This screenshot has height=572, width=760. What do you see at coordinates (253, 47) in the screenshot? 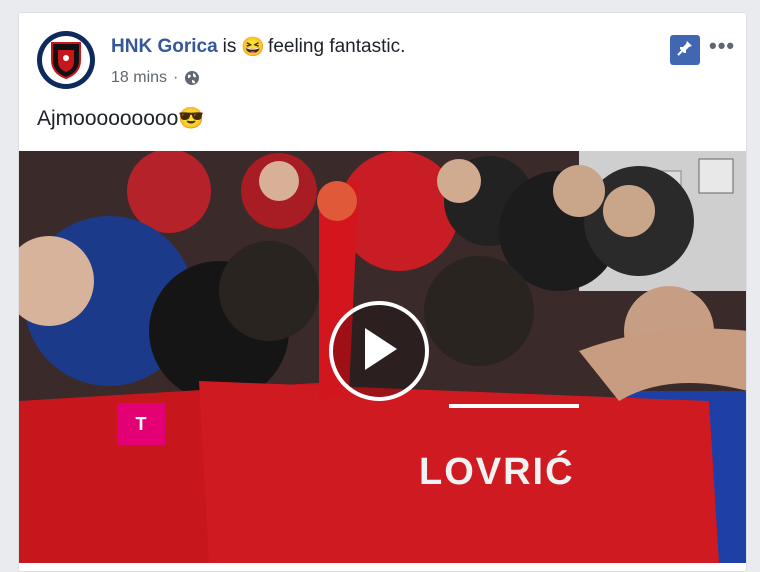
I see `laughing-emoji-icon: 😆` at bounding box center [253, 47].